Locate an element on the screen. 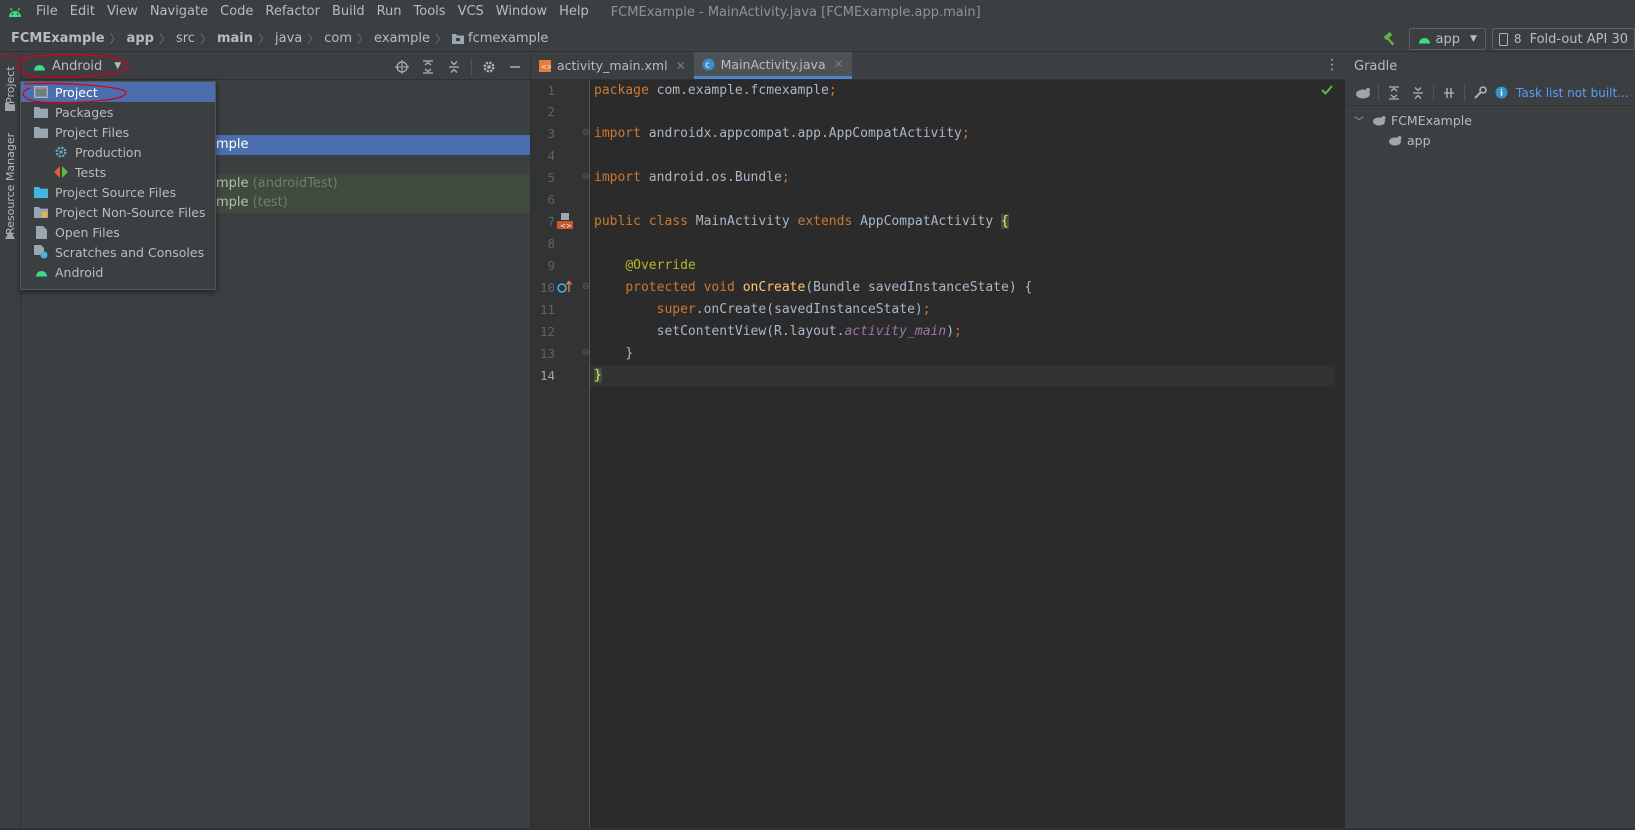  menu-view: View is located at coordinates (122, 12).